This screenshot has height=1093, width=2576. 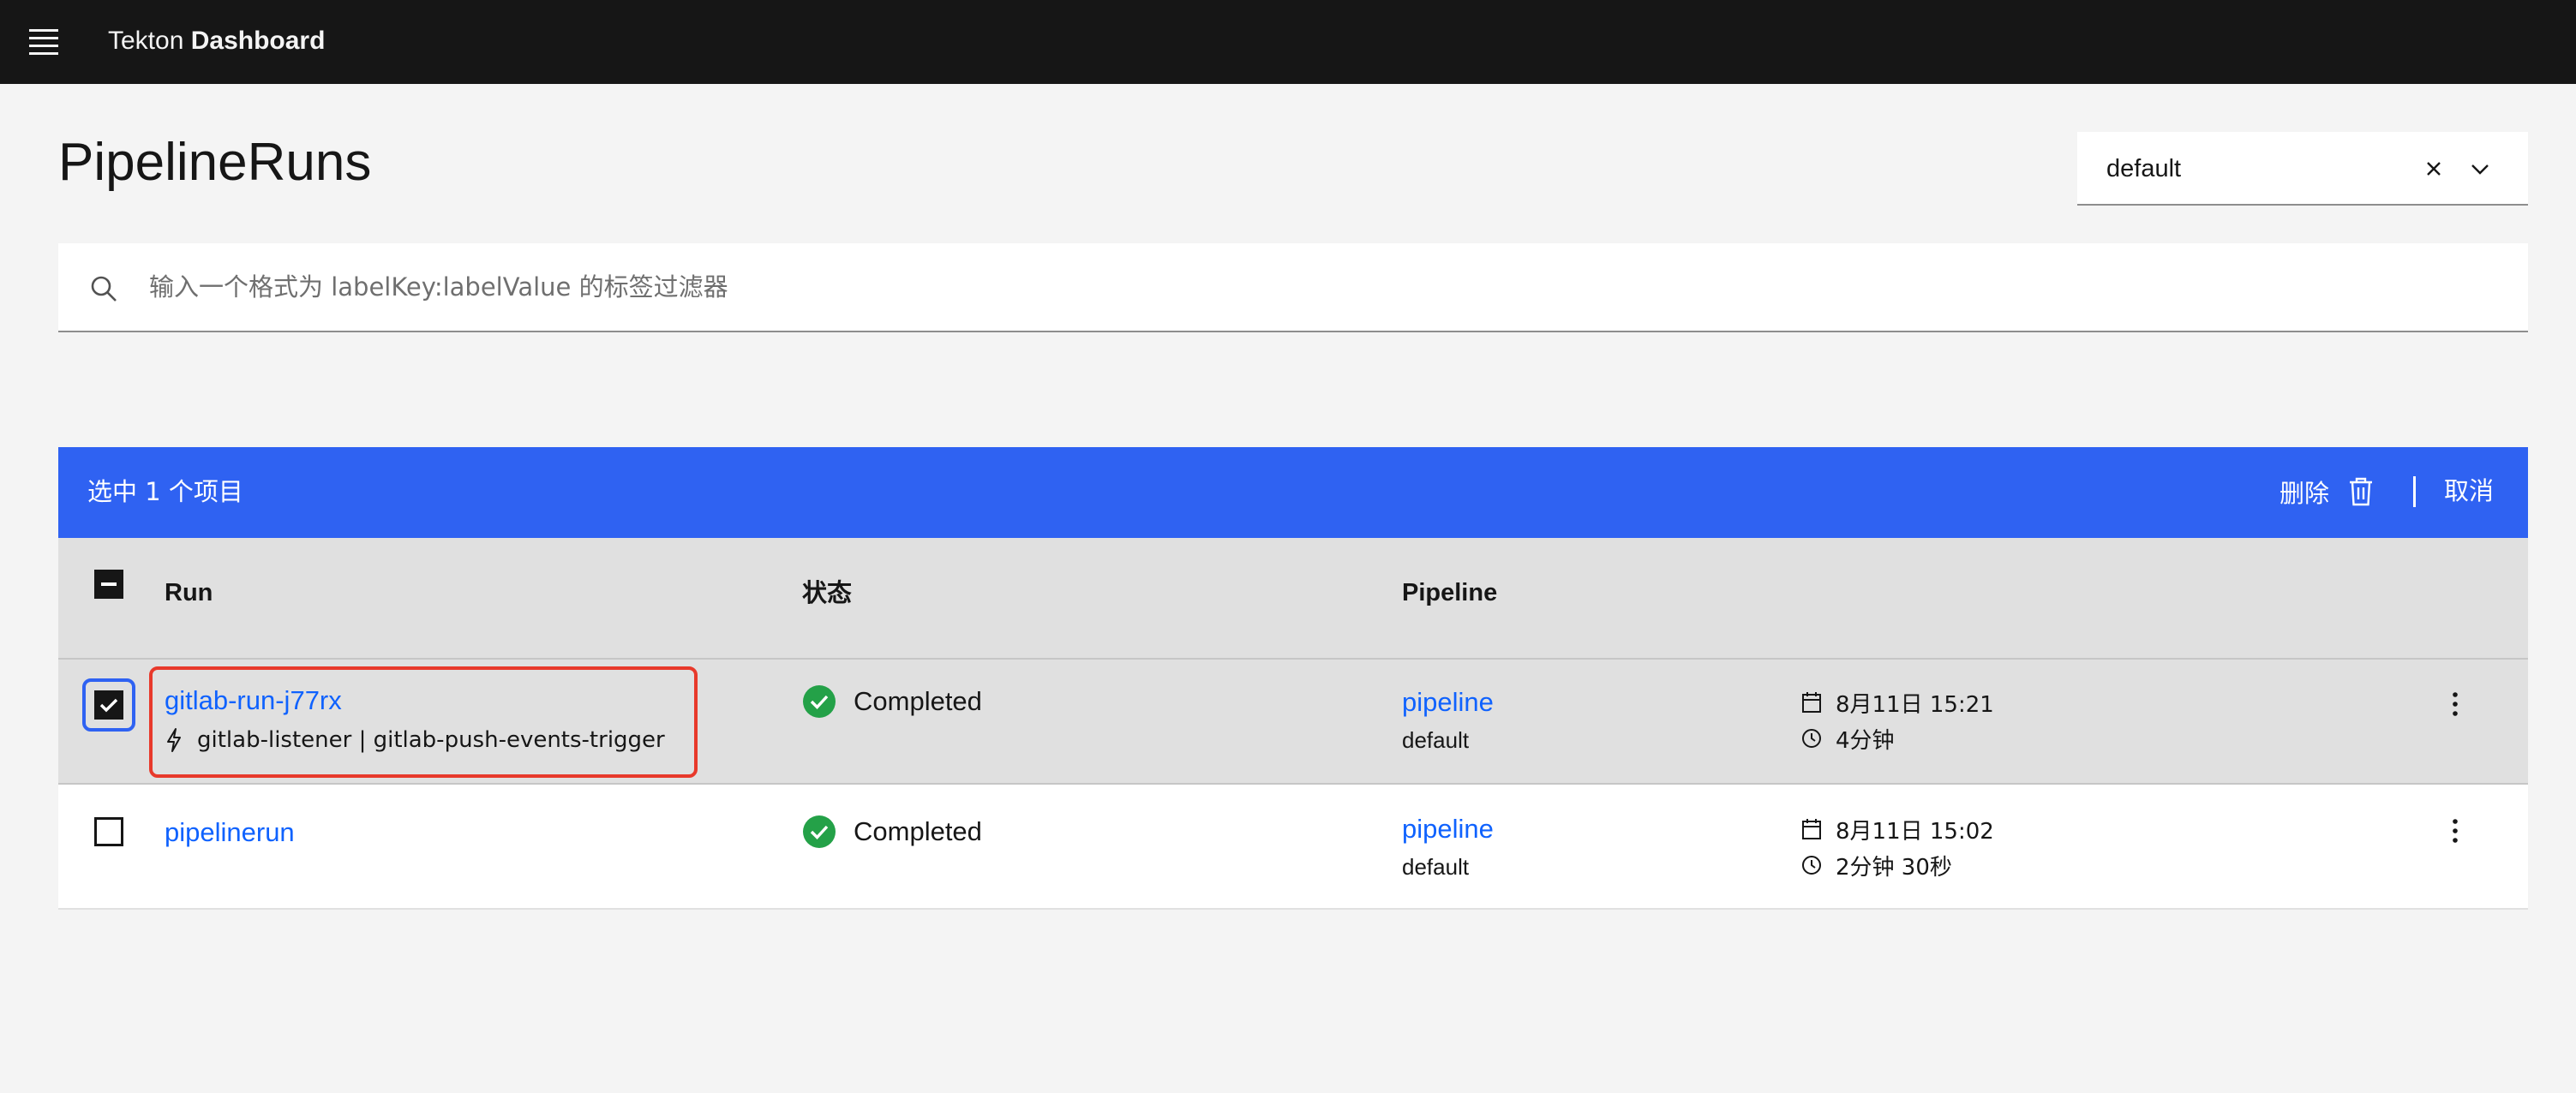 I want to click on duration: 4分钟, so click(x=1848, y=739).